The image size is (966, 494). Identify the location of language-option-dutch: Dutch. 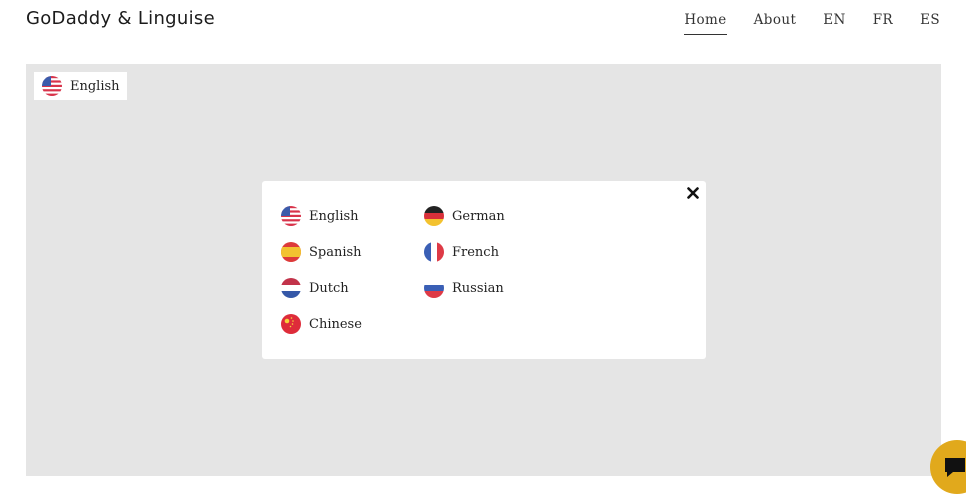
(346, 288).